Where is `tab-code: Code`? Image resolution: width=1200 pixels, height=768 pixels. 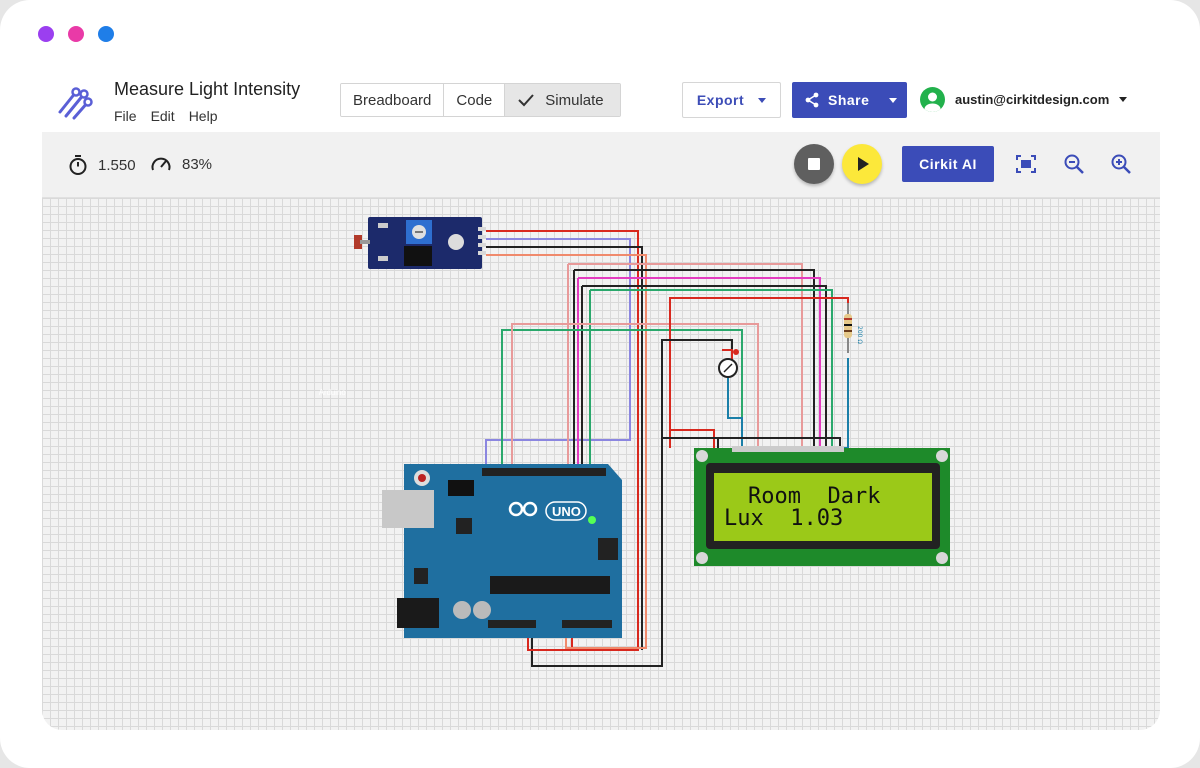
tab-code: Code is located at coordinates (475, 100).